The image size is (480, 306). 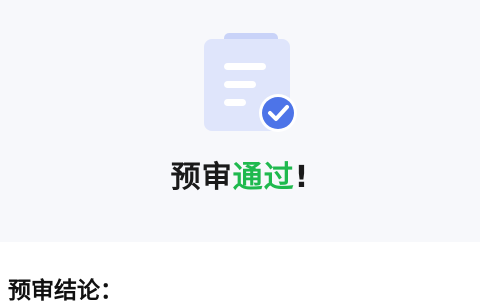 What do you see at coordinates (302, 177) in the screenshot?
I see `result-title-suffix: !` at bounding box center [302, 177].